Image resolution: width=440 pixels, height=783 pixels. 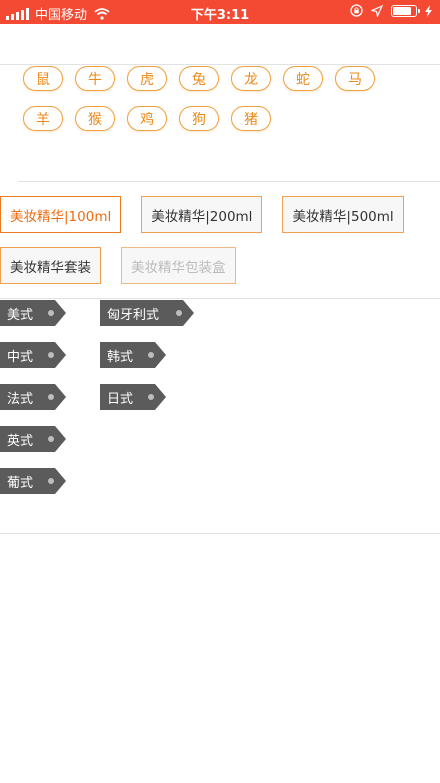 I want to click on style-tag-label: 日式, so click(x=120, y=399).